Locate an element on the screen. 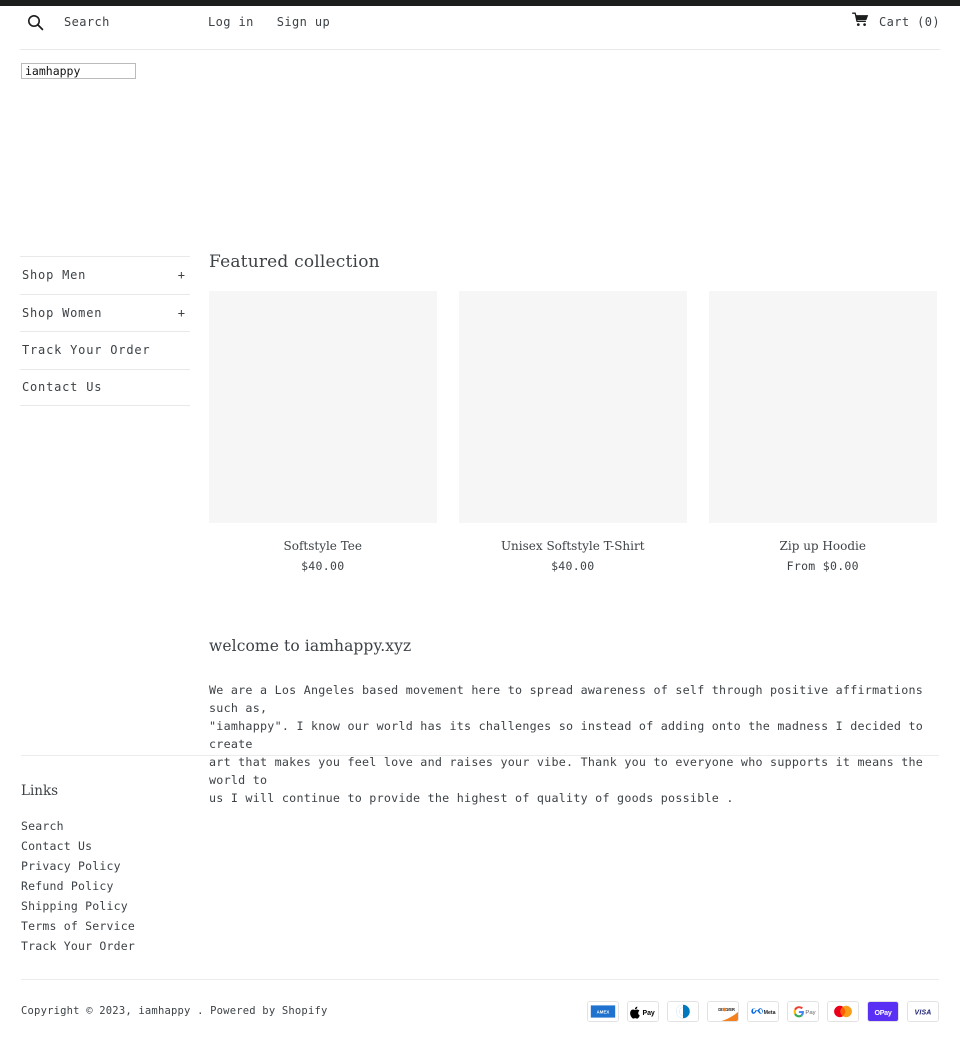 This screenshot has width=960, height=1043. login-link: Log in is located at coordinates (231, 22).